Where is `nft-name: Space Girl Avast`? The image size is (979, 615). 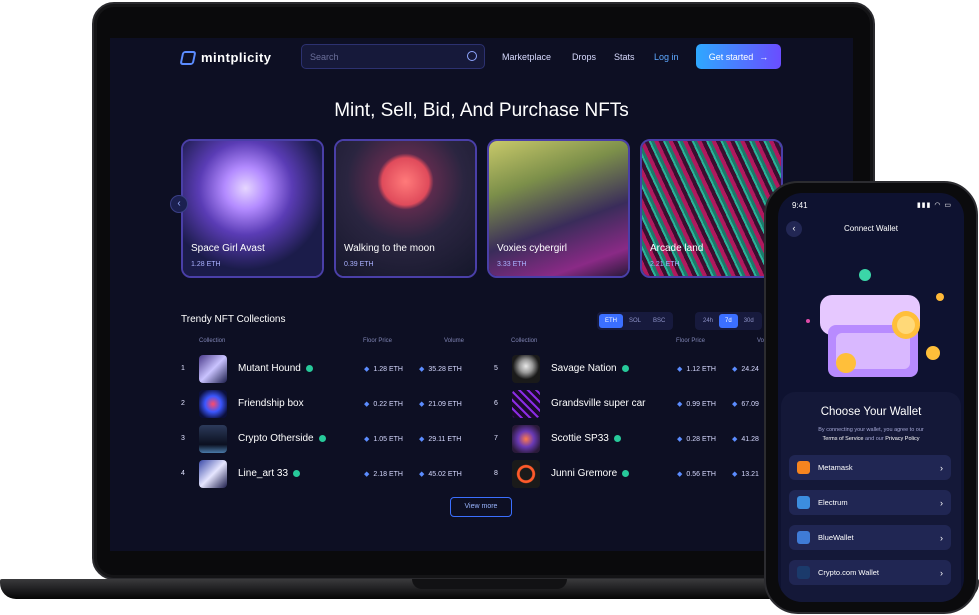 nft-name: Space Girl Avast is located at coordinates (228, 248).